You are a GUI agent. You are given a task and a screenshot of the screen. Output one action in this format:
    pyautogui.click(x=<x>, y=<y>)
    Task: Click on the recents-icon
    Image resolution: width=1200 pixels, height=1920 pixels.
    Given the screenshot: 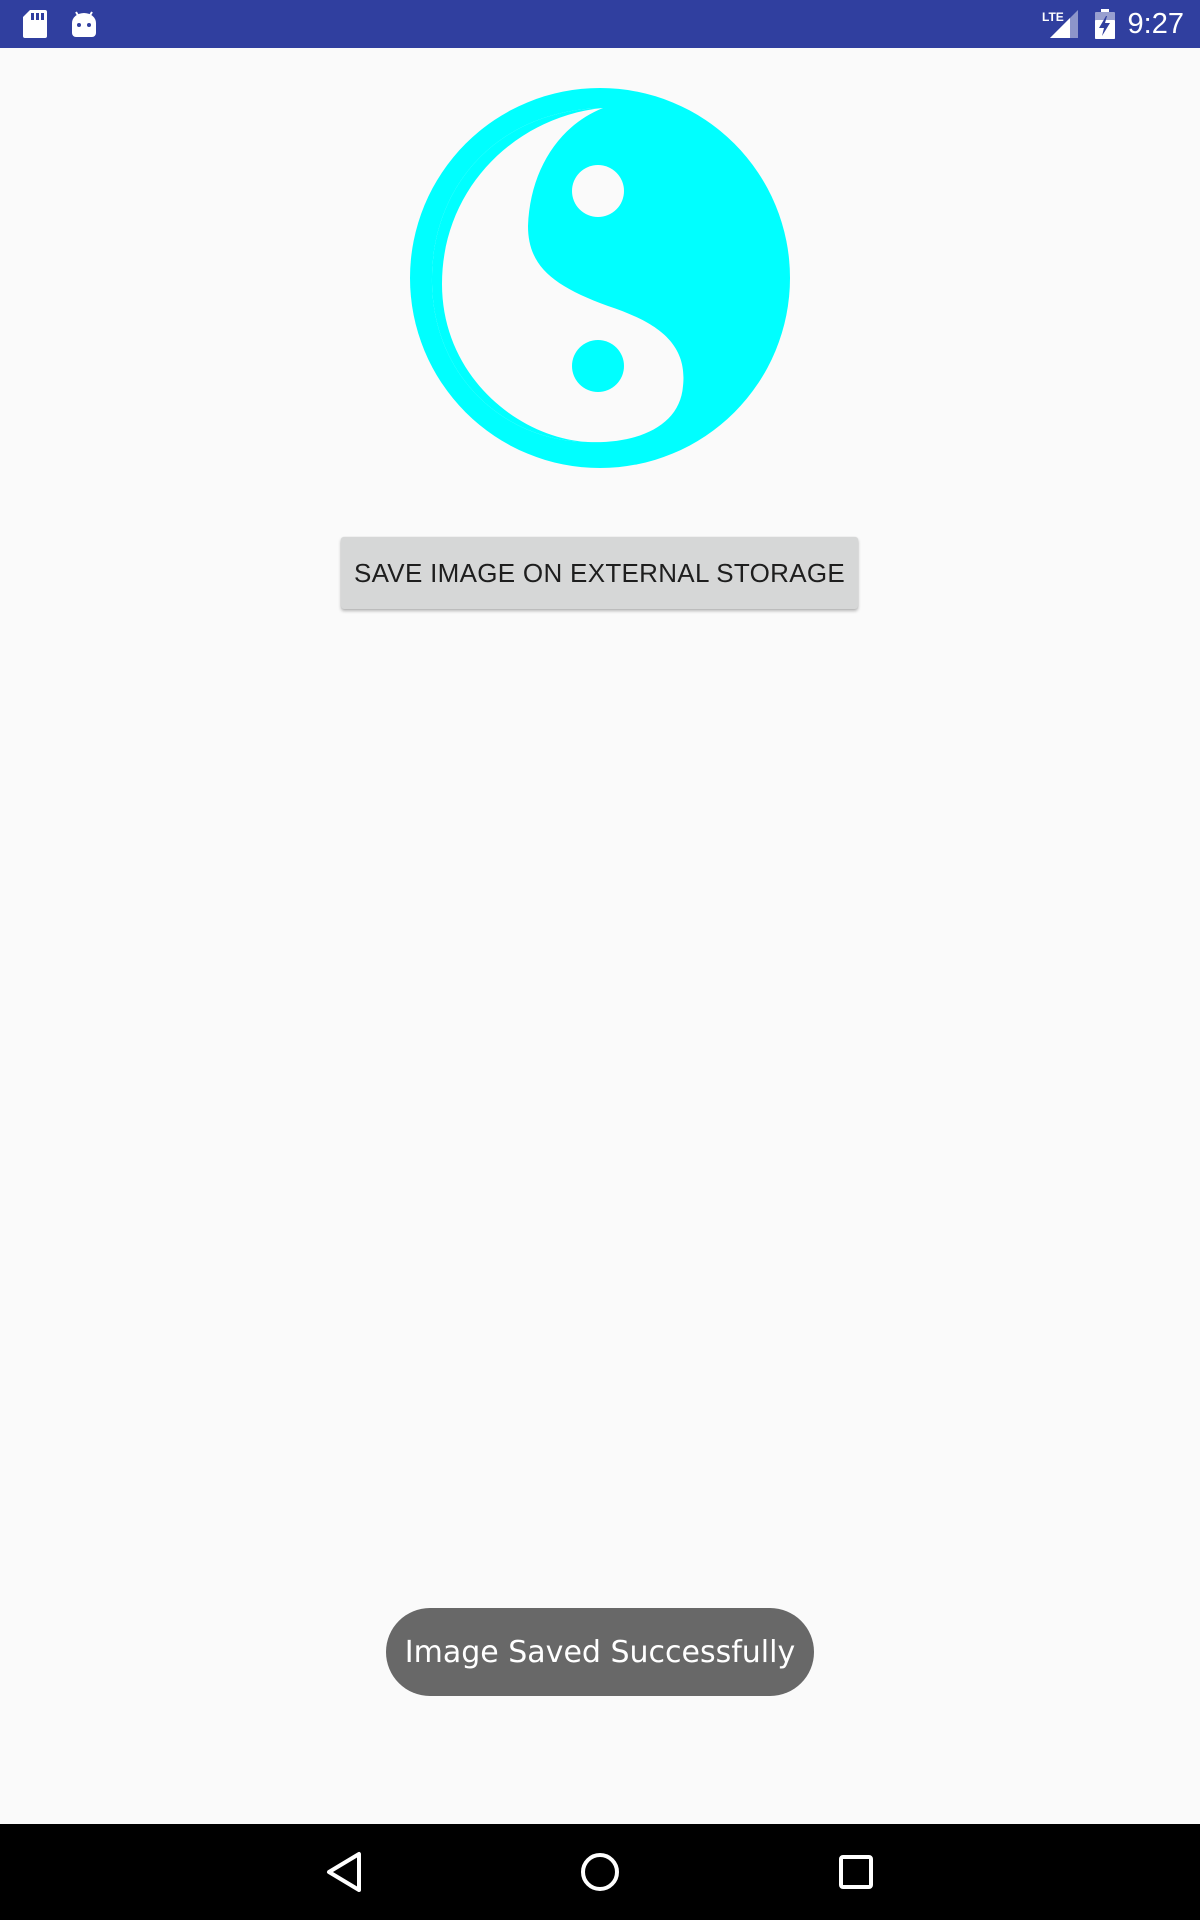 What is the action you would take?
    pyautogui.click(x=856, y=1872)
    